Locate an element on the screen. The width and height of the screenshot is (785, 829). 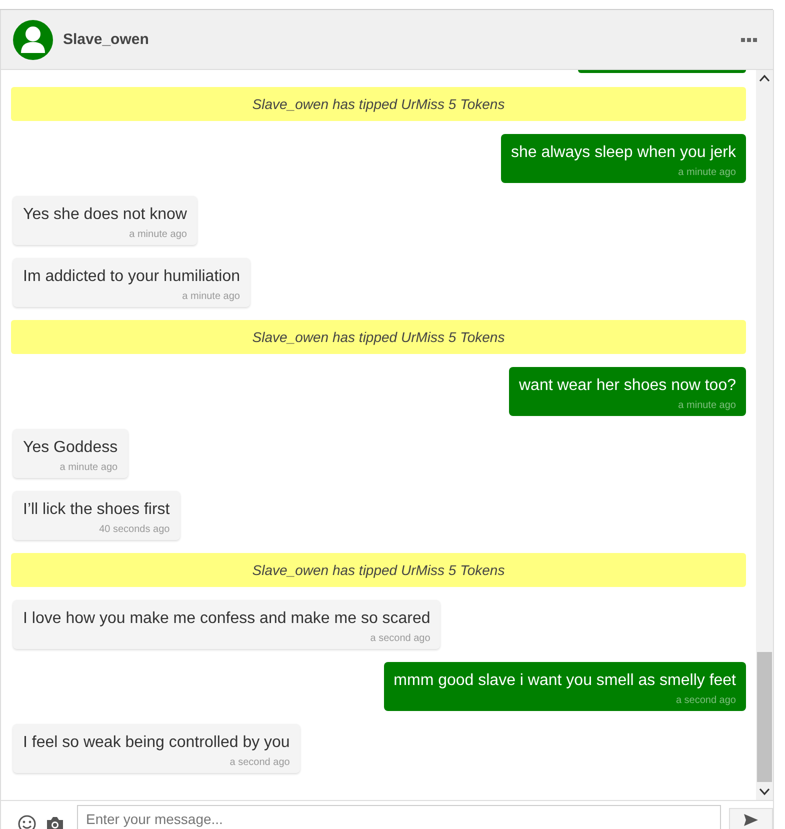
message-text: I feel so weak being controlled by you is located at coordinates (156, 743).